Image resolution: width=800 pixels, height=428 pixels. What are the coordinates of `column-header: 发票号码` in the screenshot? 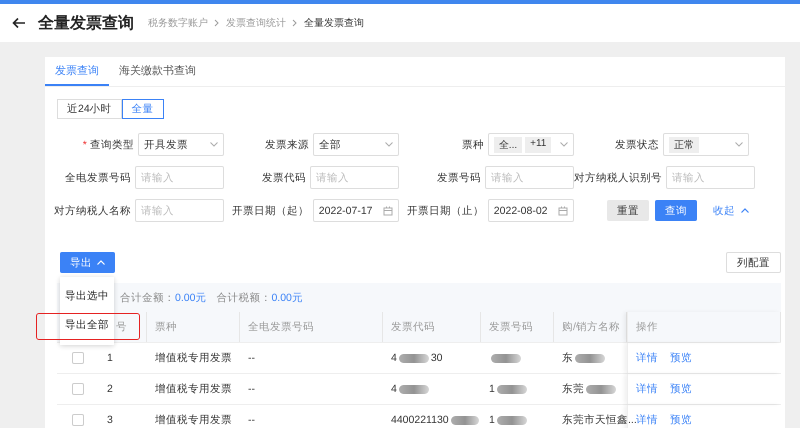 It's located at (517, 327).